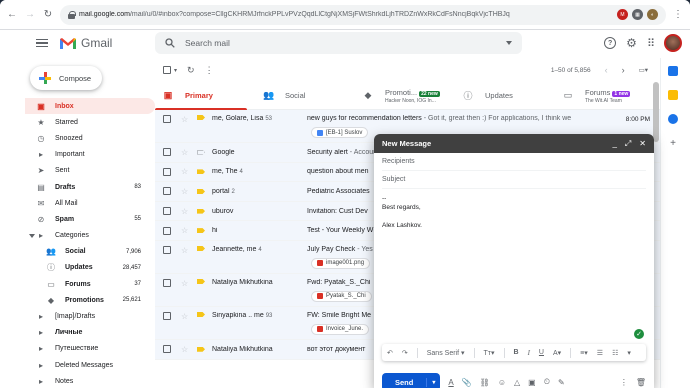  What do you see at coordinates (405, 353) in the screenshot?
I see `redo-icon: ↷` at bounding box center [405, 353].